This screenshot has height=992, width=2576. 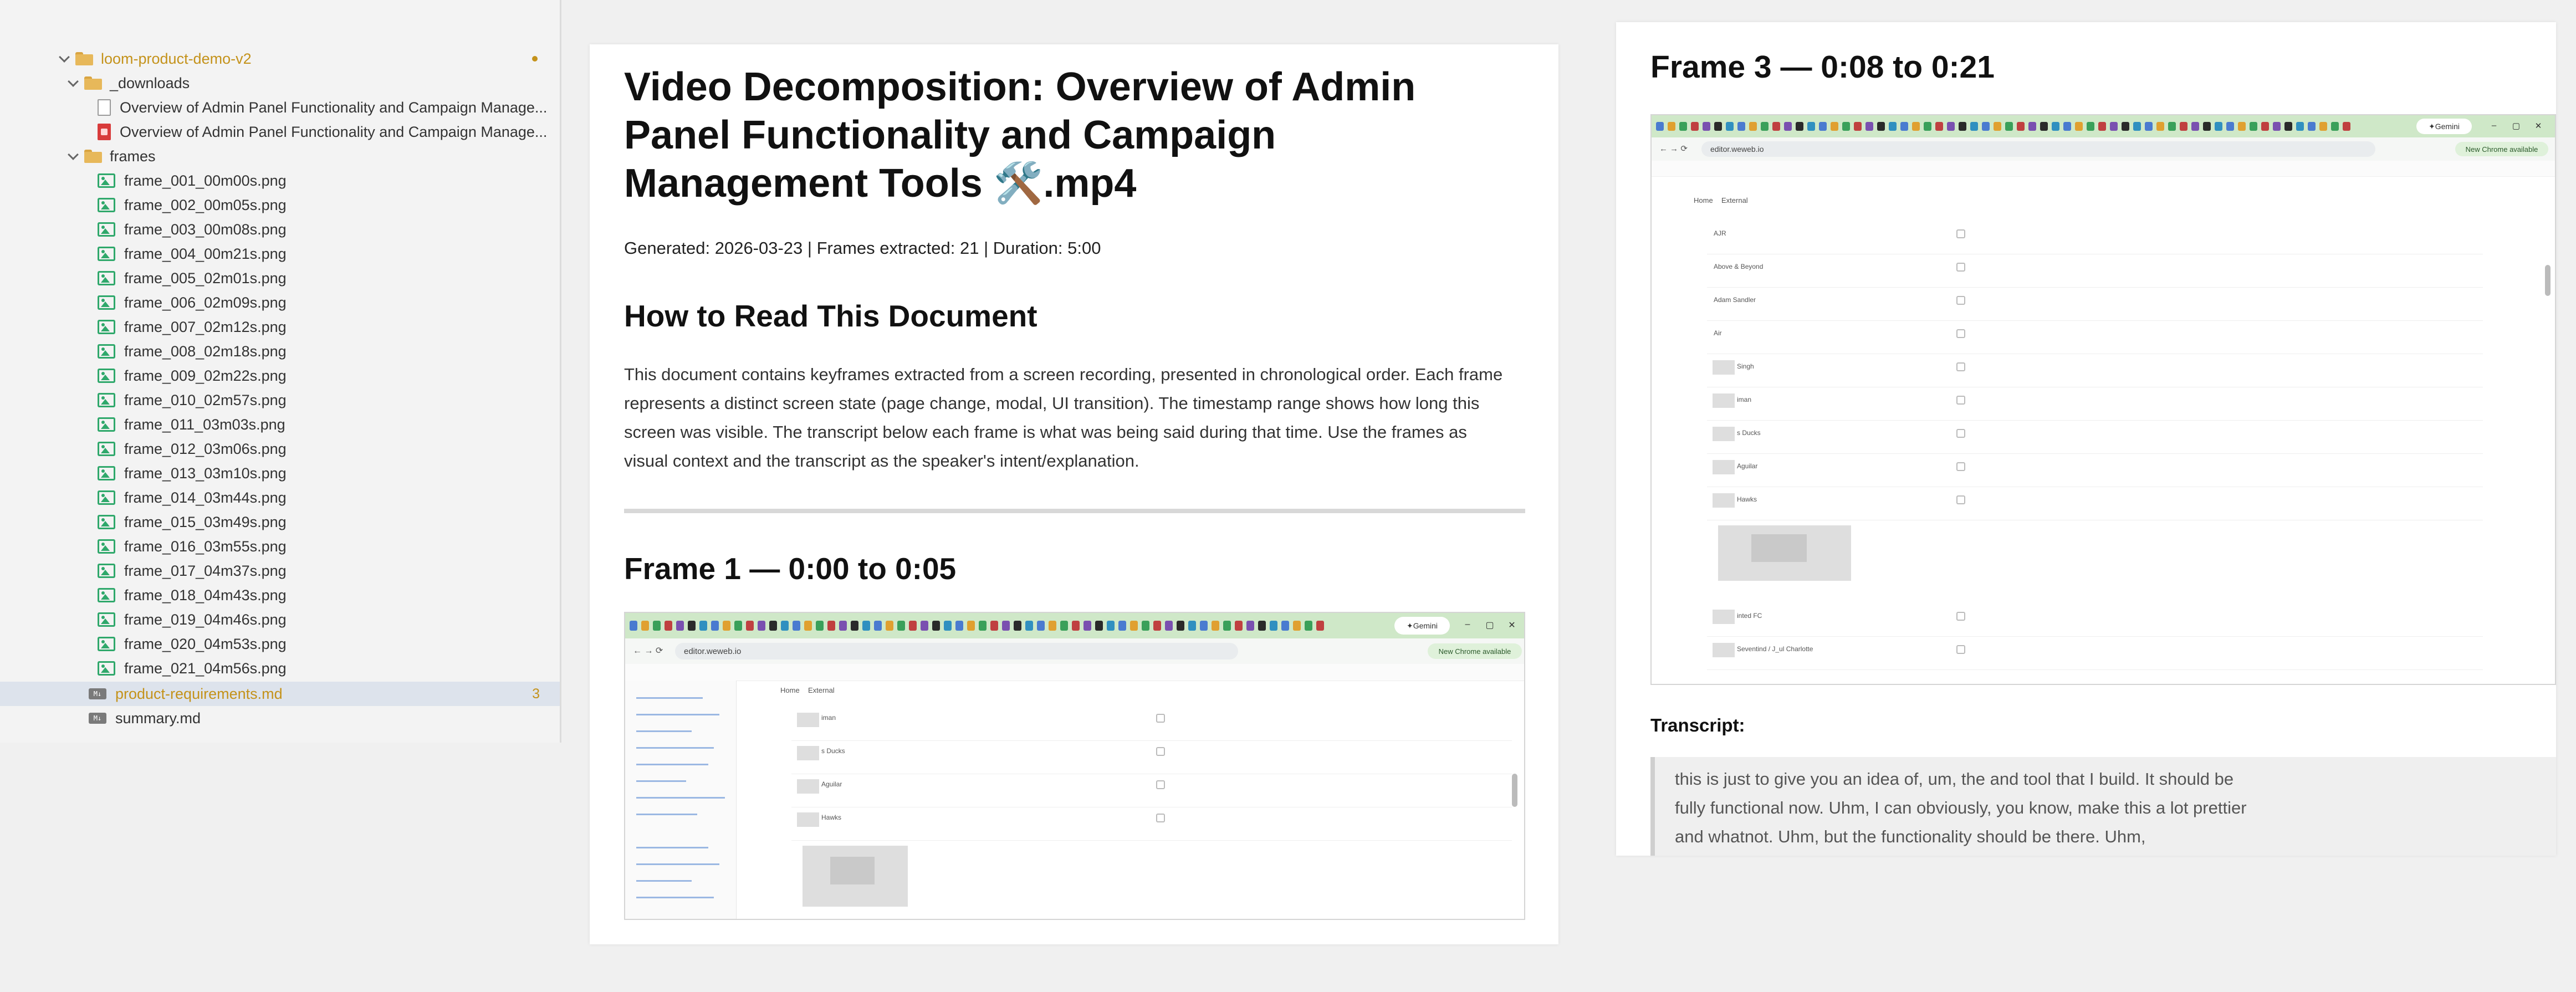 I want to click on tree-file-product-requirements: M↓ product-requirements.md 3, so click(x=280, y=694).